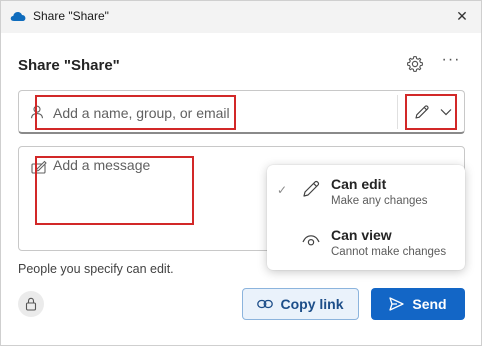 Image resolution: width=482 pixels, height=346 pixels. Describe the element at coordinates (311, 240) in the screenshot. I see `eye-icon` at that location.